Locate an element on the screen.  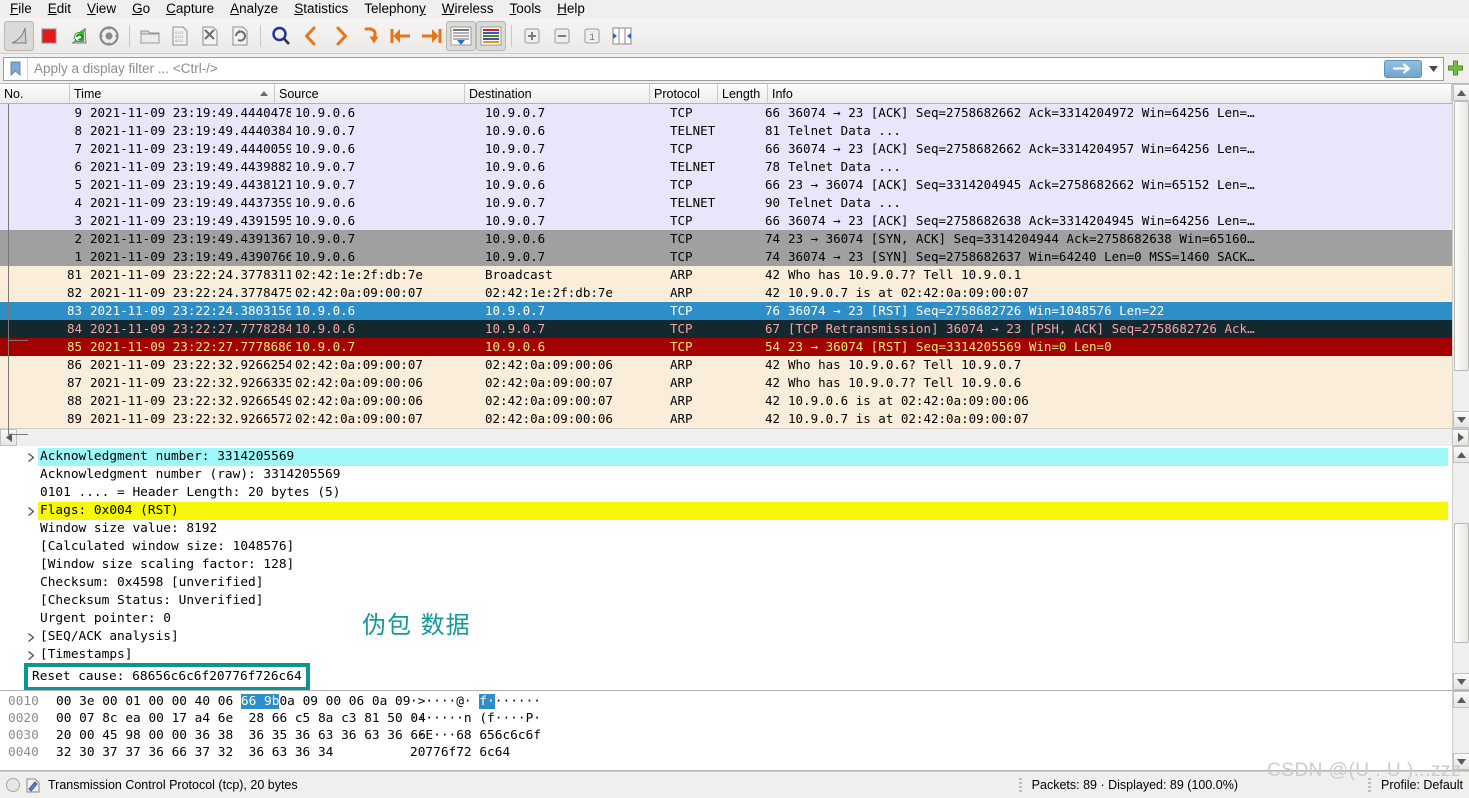
menu-item-wireless: Wireless is located at coordinates (468, 9).